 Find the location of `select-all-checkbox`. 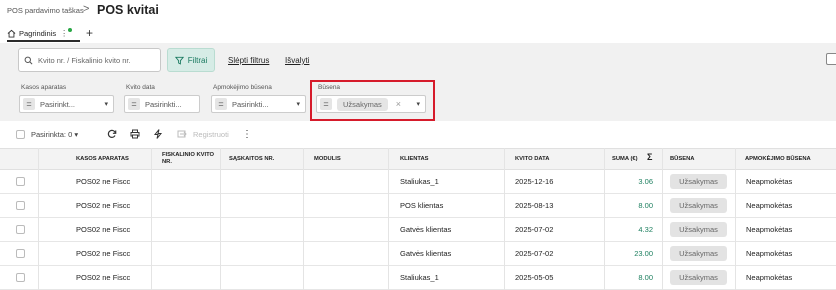

select-all-checkbox is located at coordinates (20, 134).